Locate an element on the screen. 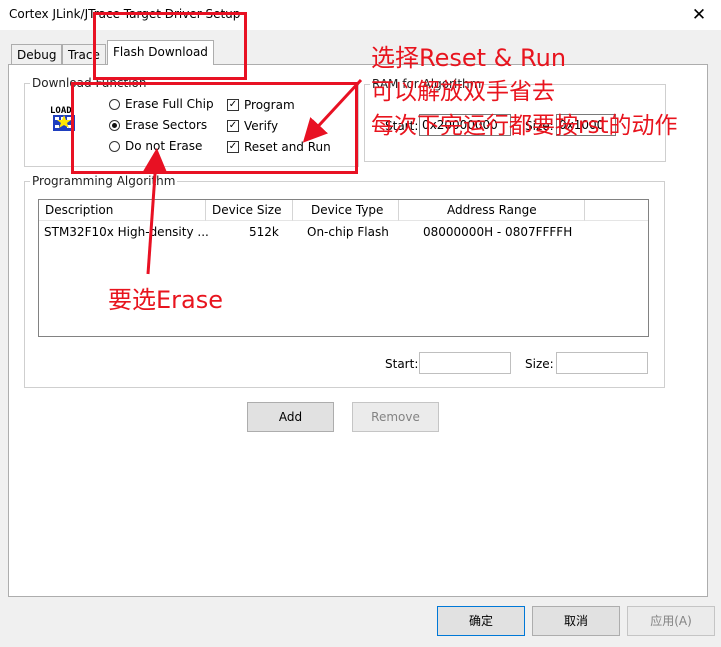  tab-flash-download-label: Flash Download is located at coordinates (160, 52).